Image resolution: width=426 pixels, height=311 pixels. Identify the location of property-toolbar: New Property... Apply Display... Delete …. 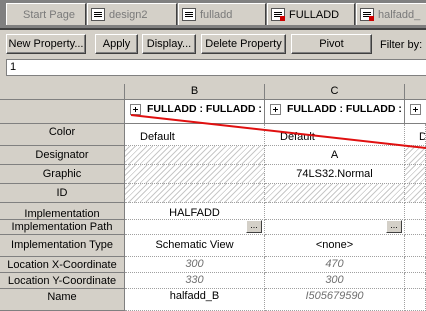
(213, 44).